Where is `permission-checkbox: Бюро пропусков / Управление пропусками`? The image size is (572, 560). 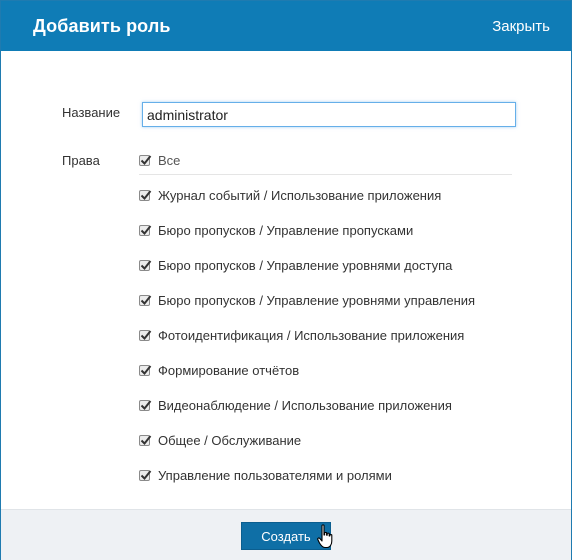
permission-checkbox: Бюро пропусков / Управление пропусками is located at coordinates (276, 230).